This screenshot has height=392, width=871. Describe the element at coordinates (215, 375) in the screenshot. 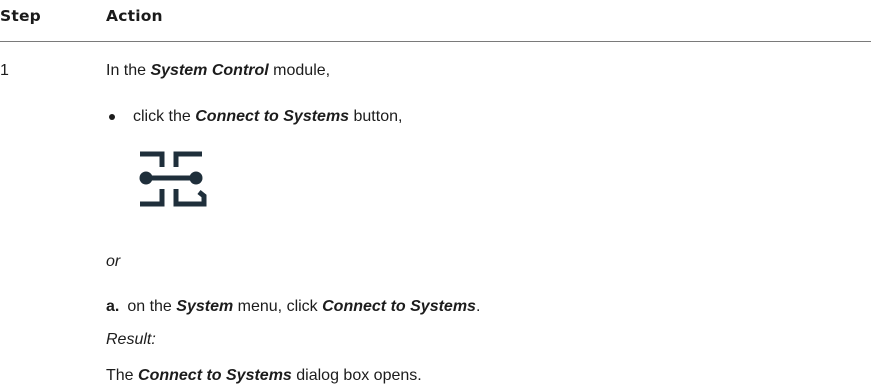

I see `connect-to-systems-dialog-term: Connect to Systems` at that location.